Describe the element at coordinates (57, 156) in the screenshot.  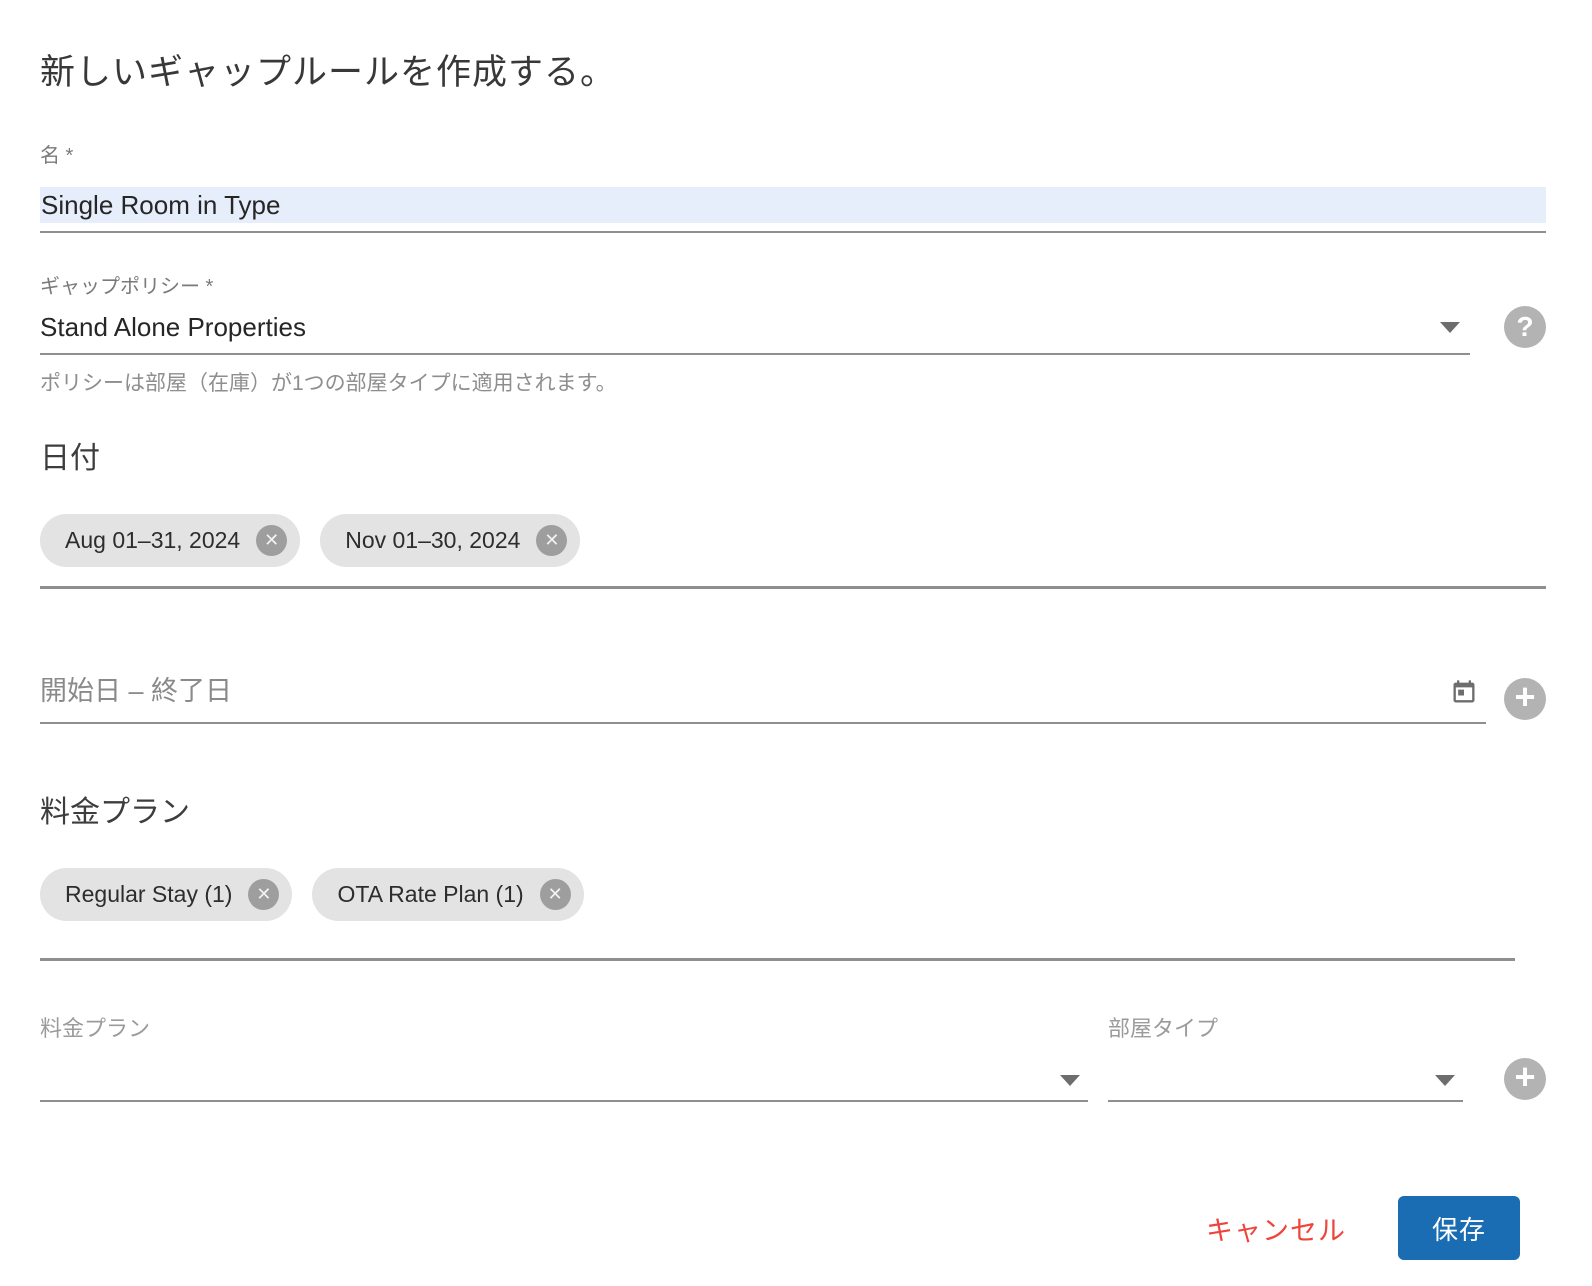
I see `name-field-label: 名 *` at that location.